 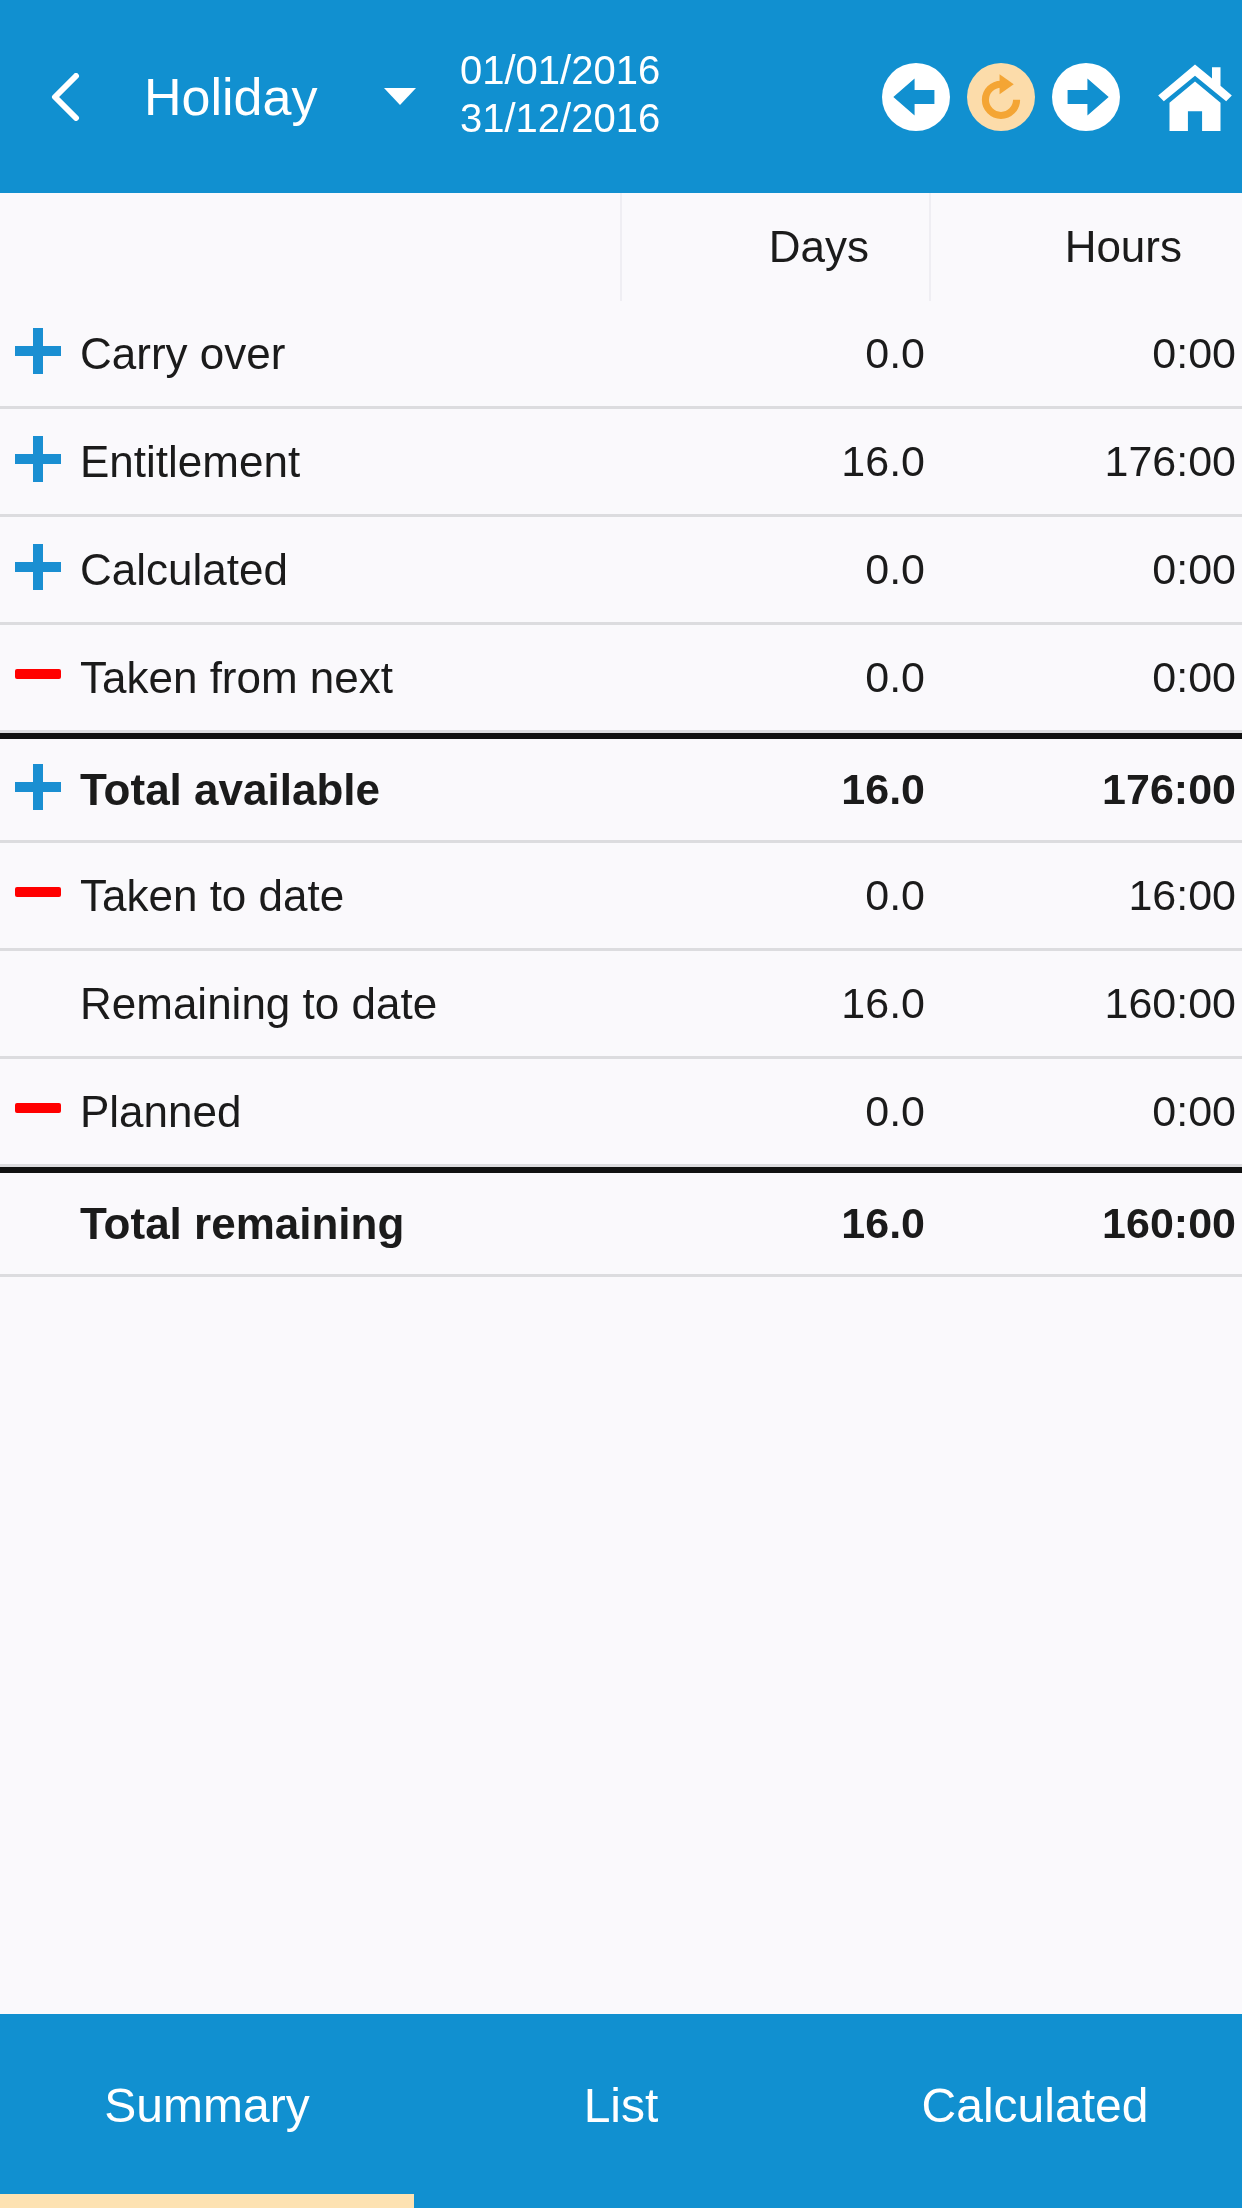 What do you see at coordinates (916, 96) in the screenshot?
I see `previous-button` at bounding box center [916, 96].